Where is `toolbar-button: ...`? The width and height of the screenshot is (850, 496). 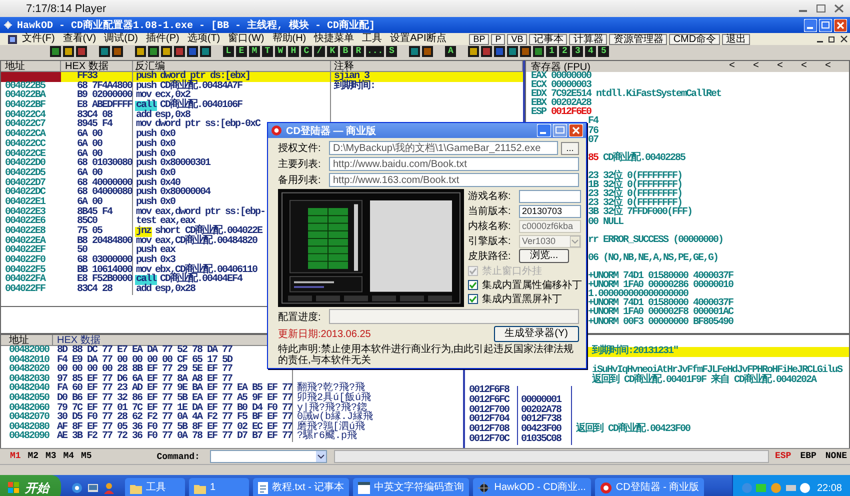 toolbar-button: ... is located at coordinates (375, 51).